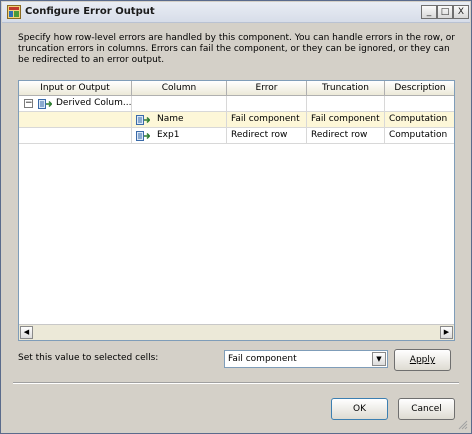 This screenshot has width=472, height=434. What do you see at coordinates (75, 88) in the screenshot?
I see `column-header-input-or-output: Input or Output` at bounding box center [75, 88].